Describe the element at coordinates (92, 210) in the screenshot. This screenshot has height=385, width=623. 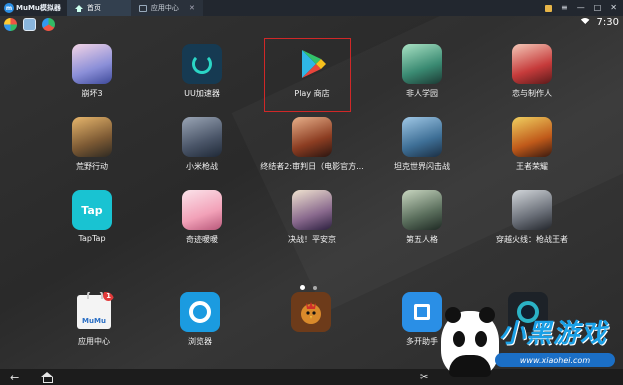
I see `taptap-icon: Tap` at that location.